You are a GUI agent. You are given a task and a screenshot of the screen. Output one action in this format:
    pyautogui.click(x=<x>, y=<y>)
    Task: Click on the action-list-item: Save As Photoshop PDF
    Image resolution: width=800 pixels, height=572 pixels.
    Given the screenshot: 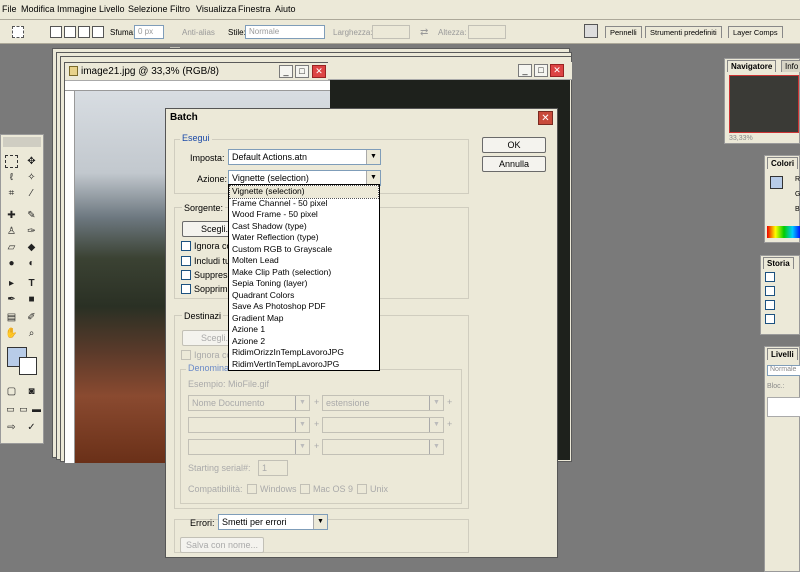 What is the action you would take?
    pyautogui.click(x=304, y=307)
    